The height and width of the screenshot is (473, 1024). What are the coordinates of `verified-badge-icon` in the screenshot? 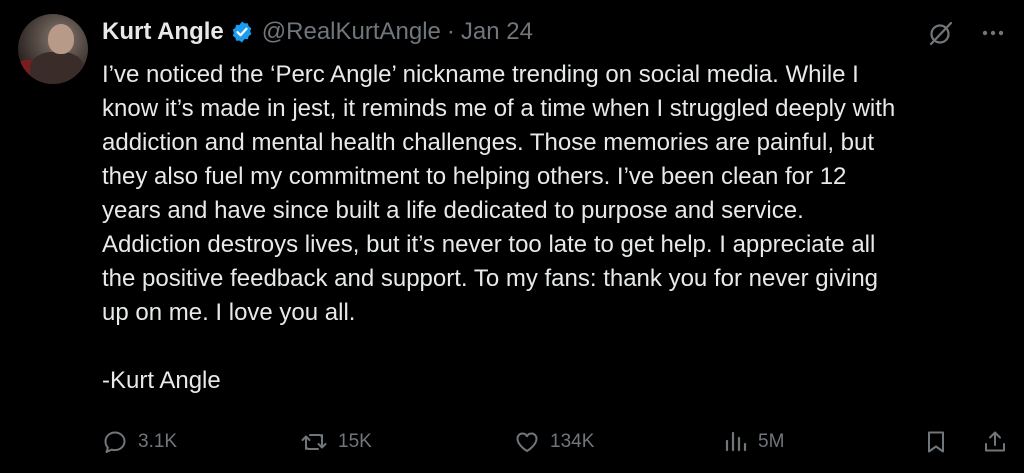 It's located at (242, 32).